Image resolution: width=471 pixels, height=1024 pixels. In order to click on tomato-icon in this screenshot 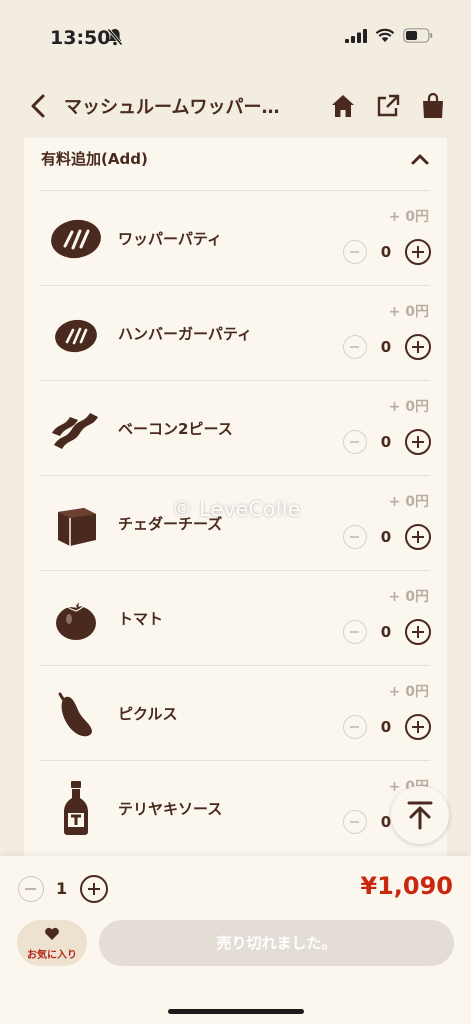, I will do `click(76, 618)`.